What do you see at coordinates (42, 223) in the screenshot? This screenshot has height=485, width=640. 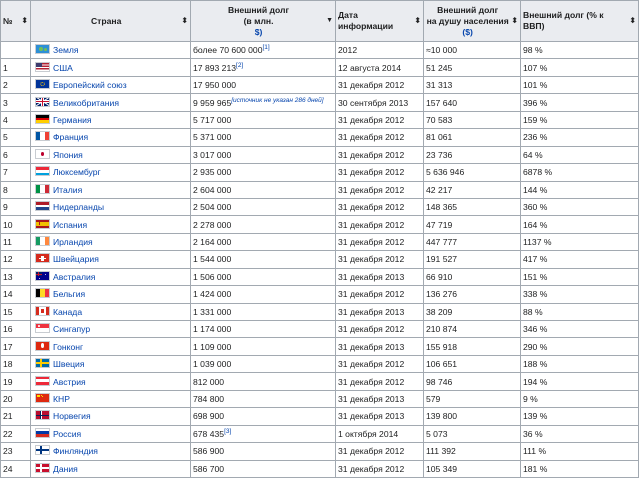 I see `flag-es-icon` at bounding box center [42, 223].